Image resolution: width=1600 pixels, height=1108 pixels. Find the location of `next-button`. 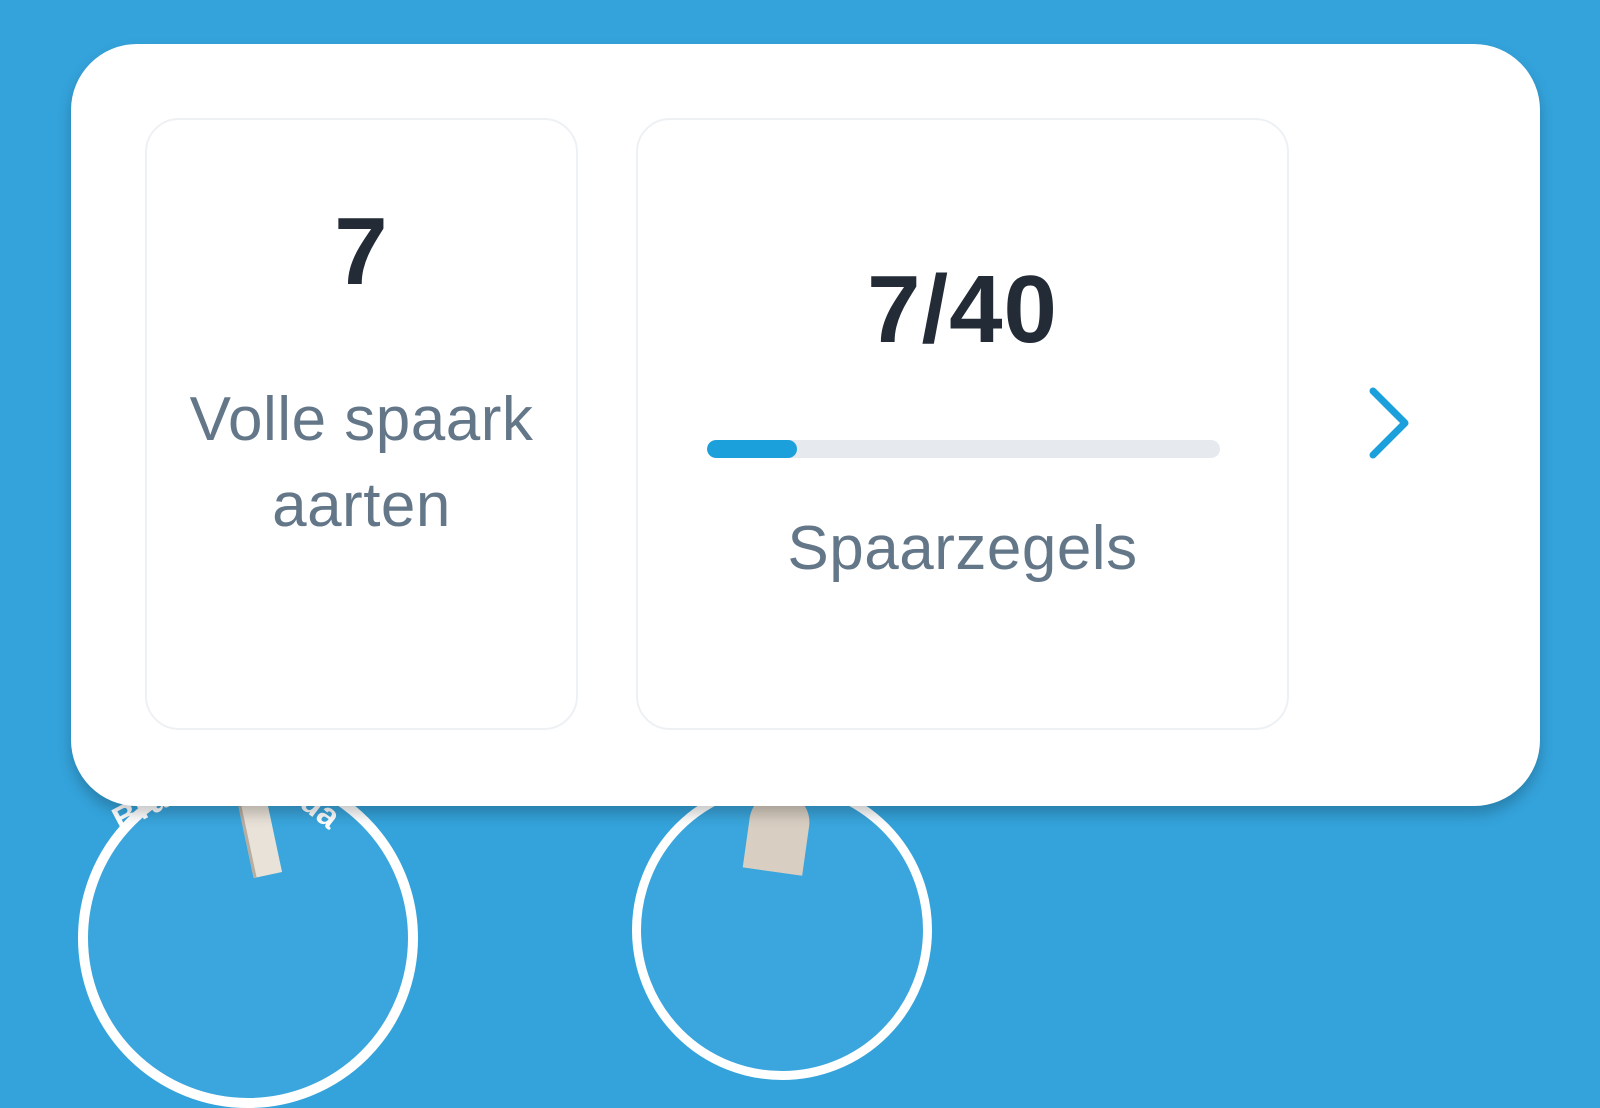

next-button is located at coordinates (1390, 423).